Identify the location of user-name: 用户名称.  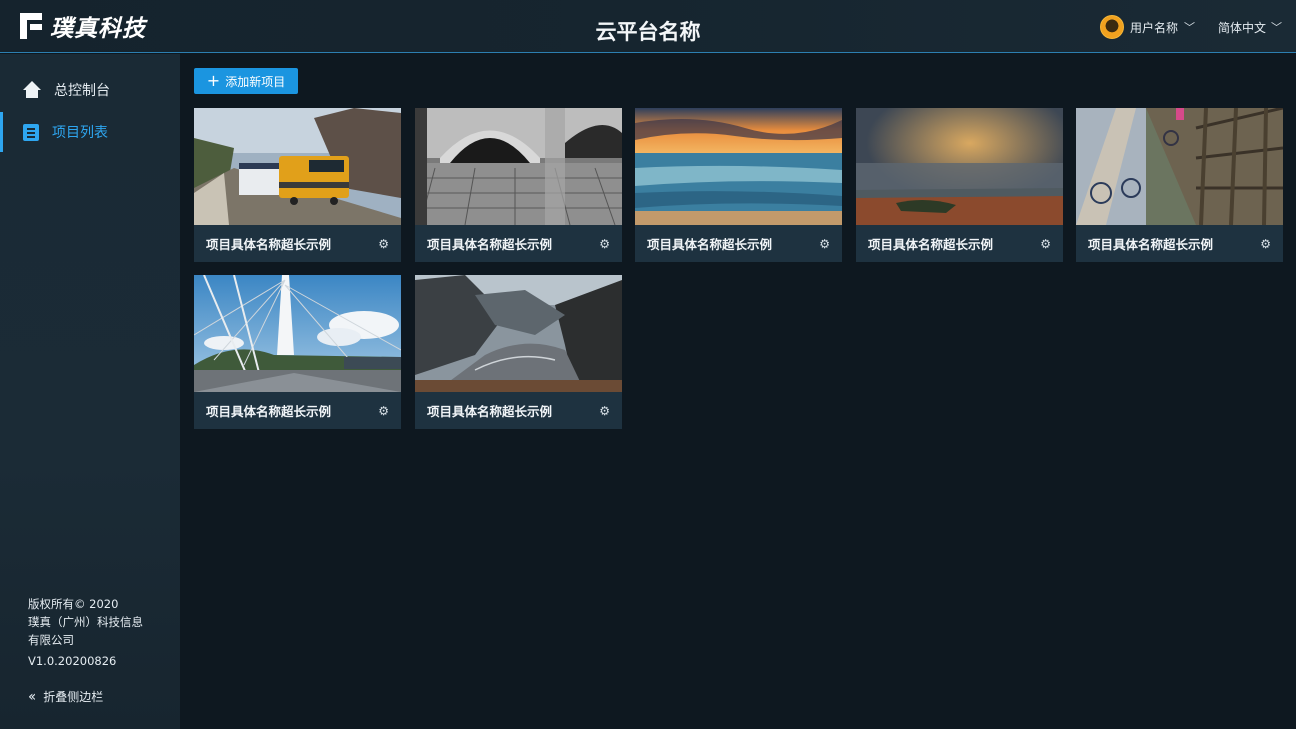
(1154, 27).